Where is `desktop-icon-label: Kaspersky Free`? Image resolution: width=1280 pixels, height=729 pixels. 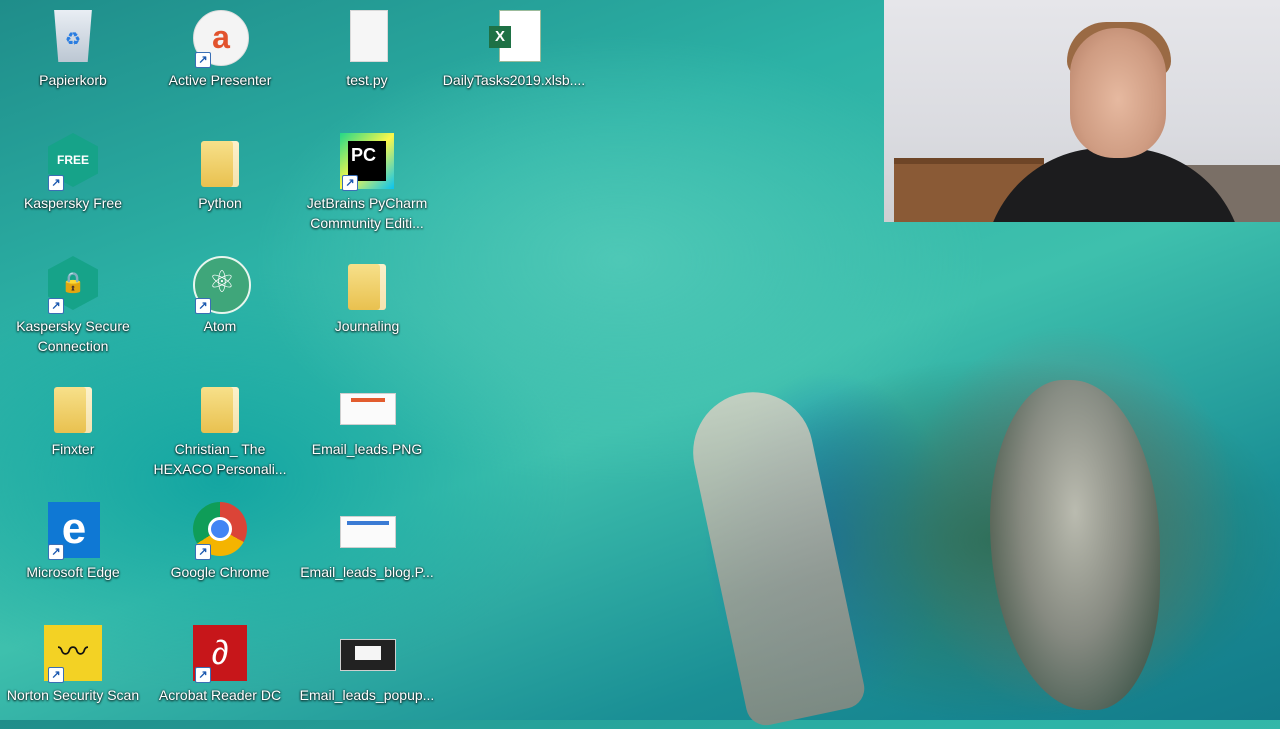
desktop-icon-label: Kaspersky Free is located at coordinates (73, 203).